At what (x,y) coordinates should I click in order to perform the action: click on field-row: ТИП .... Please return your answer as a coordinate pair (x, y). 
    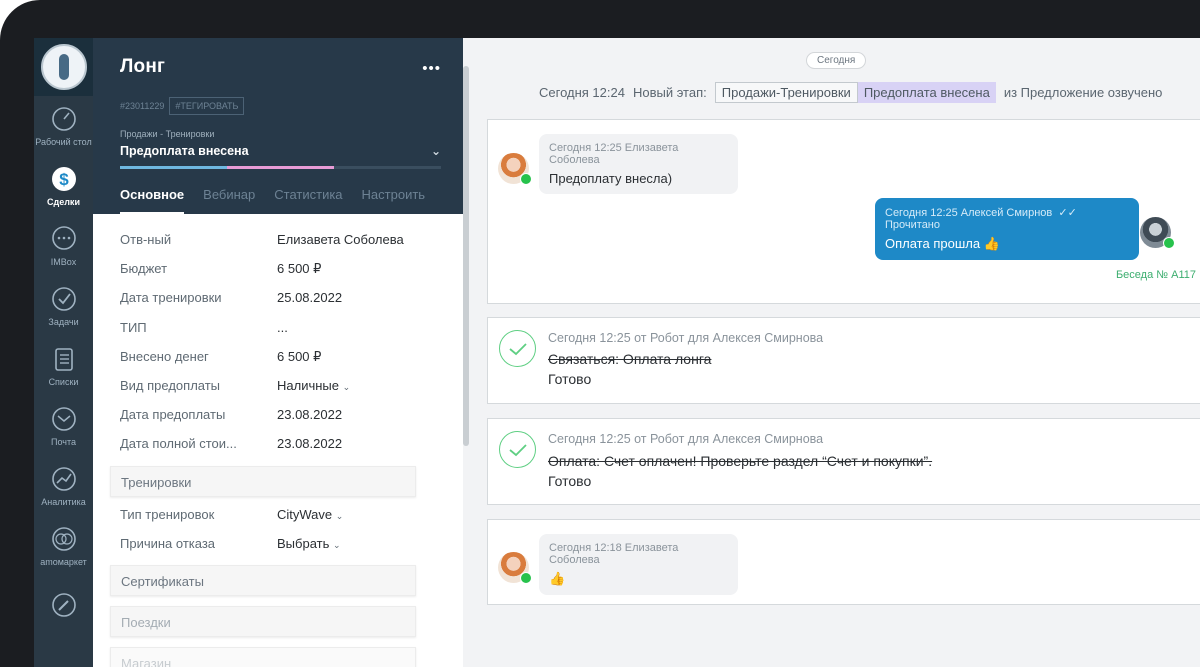
    Looking at the image, I should click on (291, 334).